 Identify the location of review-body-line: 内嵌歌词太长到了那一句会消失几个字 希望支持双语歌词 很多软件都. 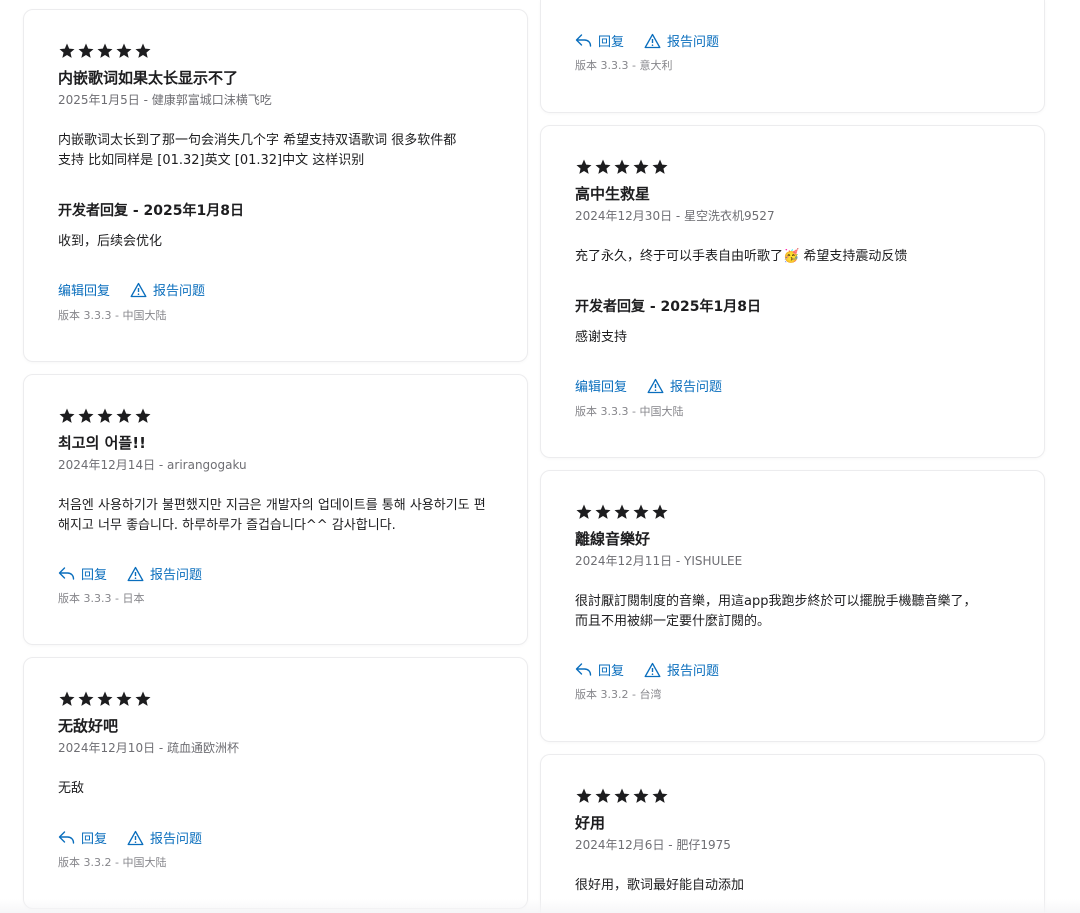
(257, 140).